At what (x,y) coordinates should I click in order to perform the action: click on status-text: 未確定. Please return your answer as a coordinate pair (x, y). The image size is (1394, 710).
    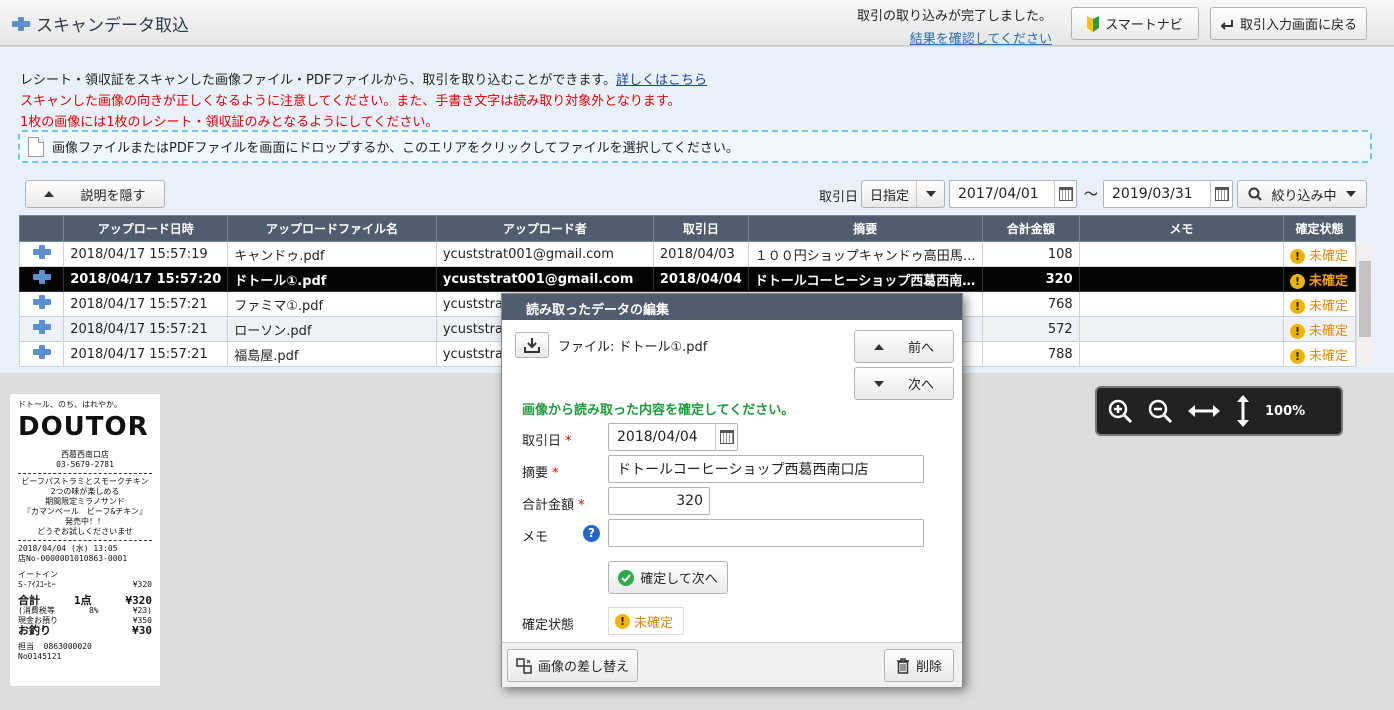
    Looking at the image, I should click on (1329, 356).